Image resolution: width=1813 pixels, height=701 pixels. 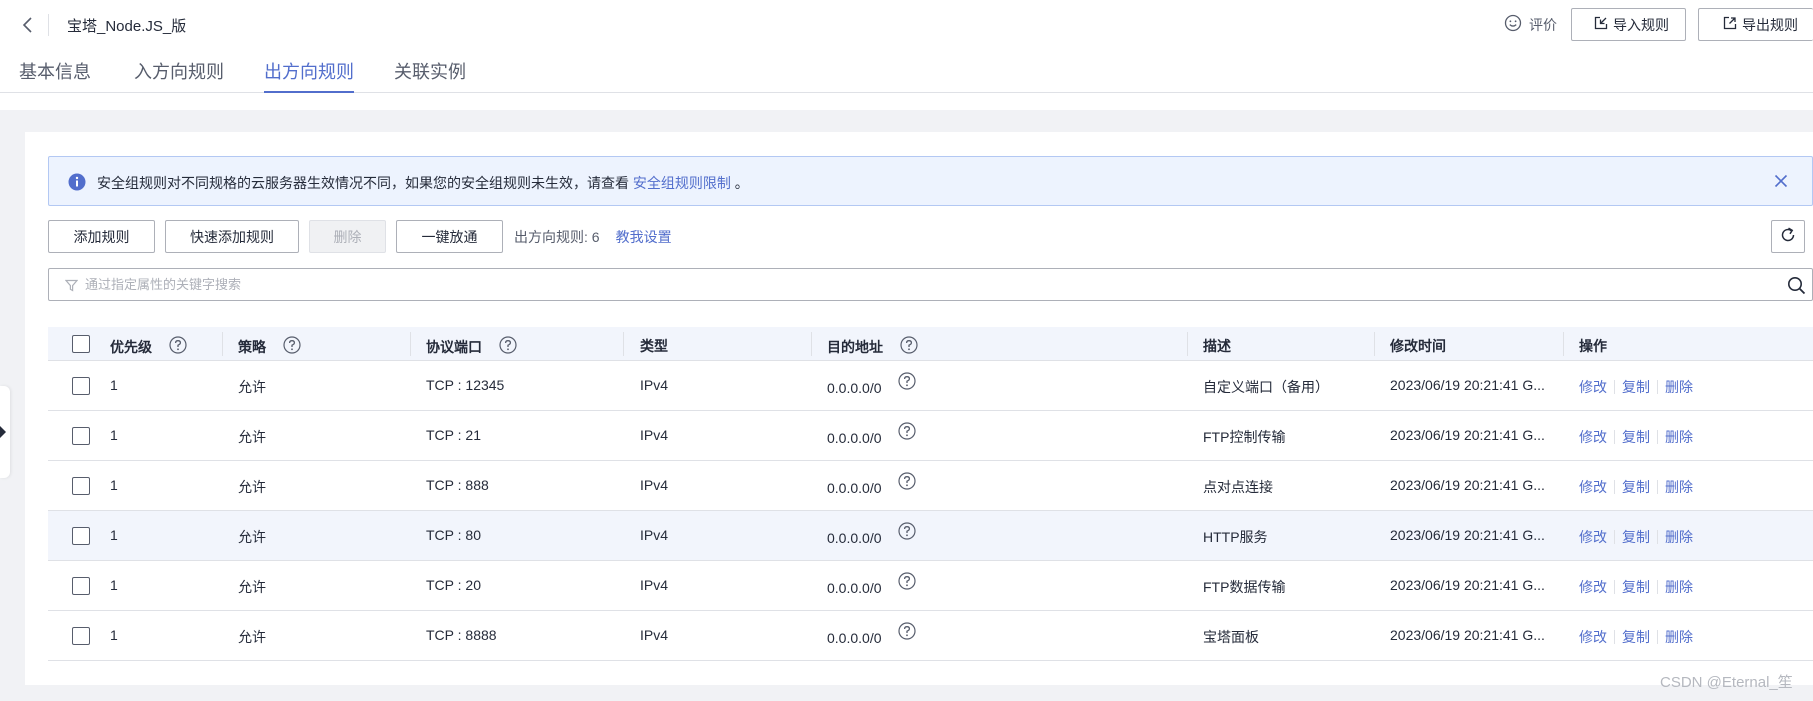 What do you see at coordinates (3, 432) in the screenshot?
I see `expand-arrow-icon` at bounding box center [3, 432].